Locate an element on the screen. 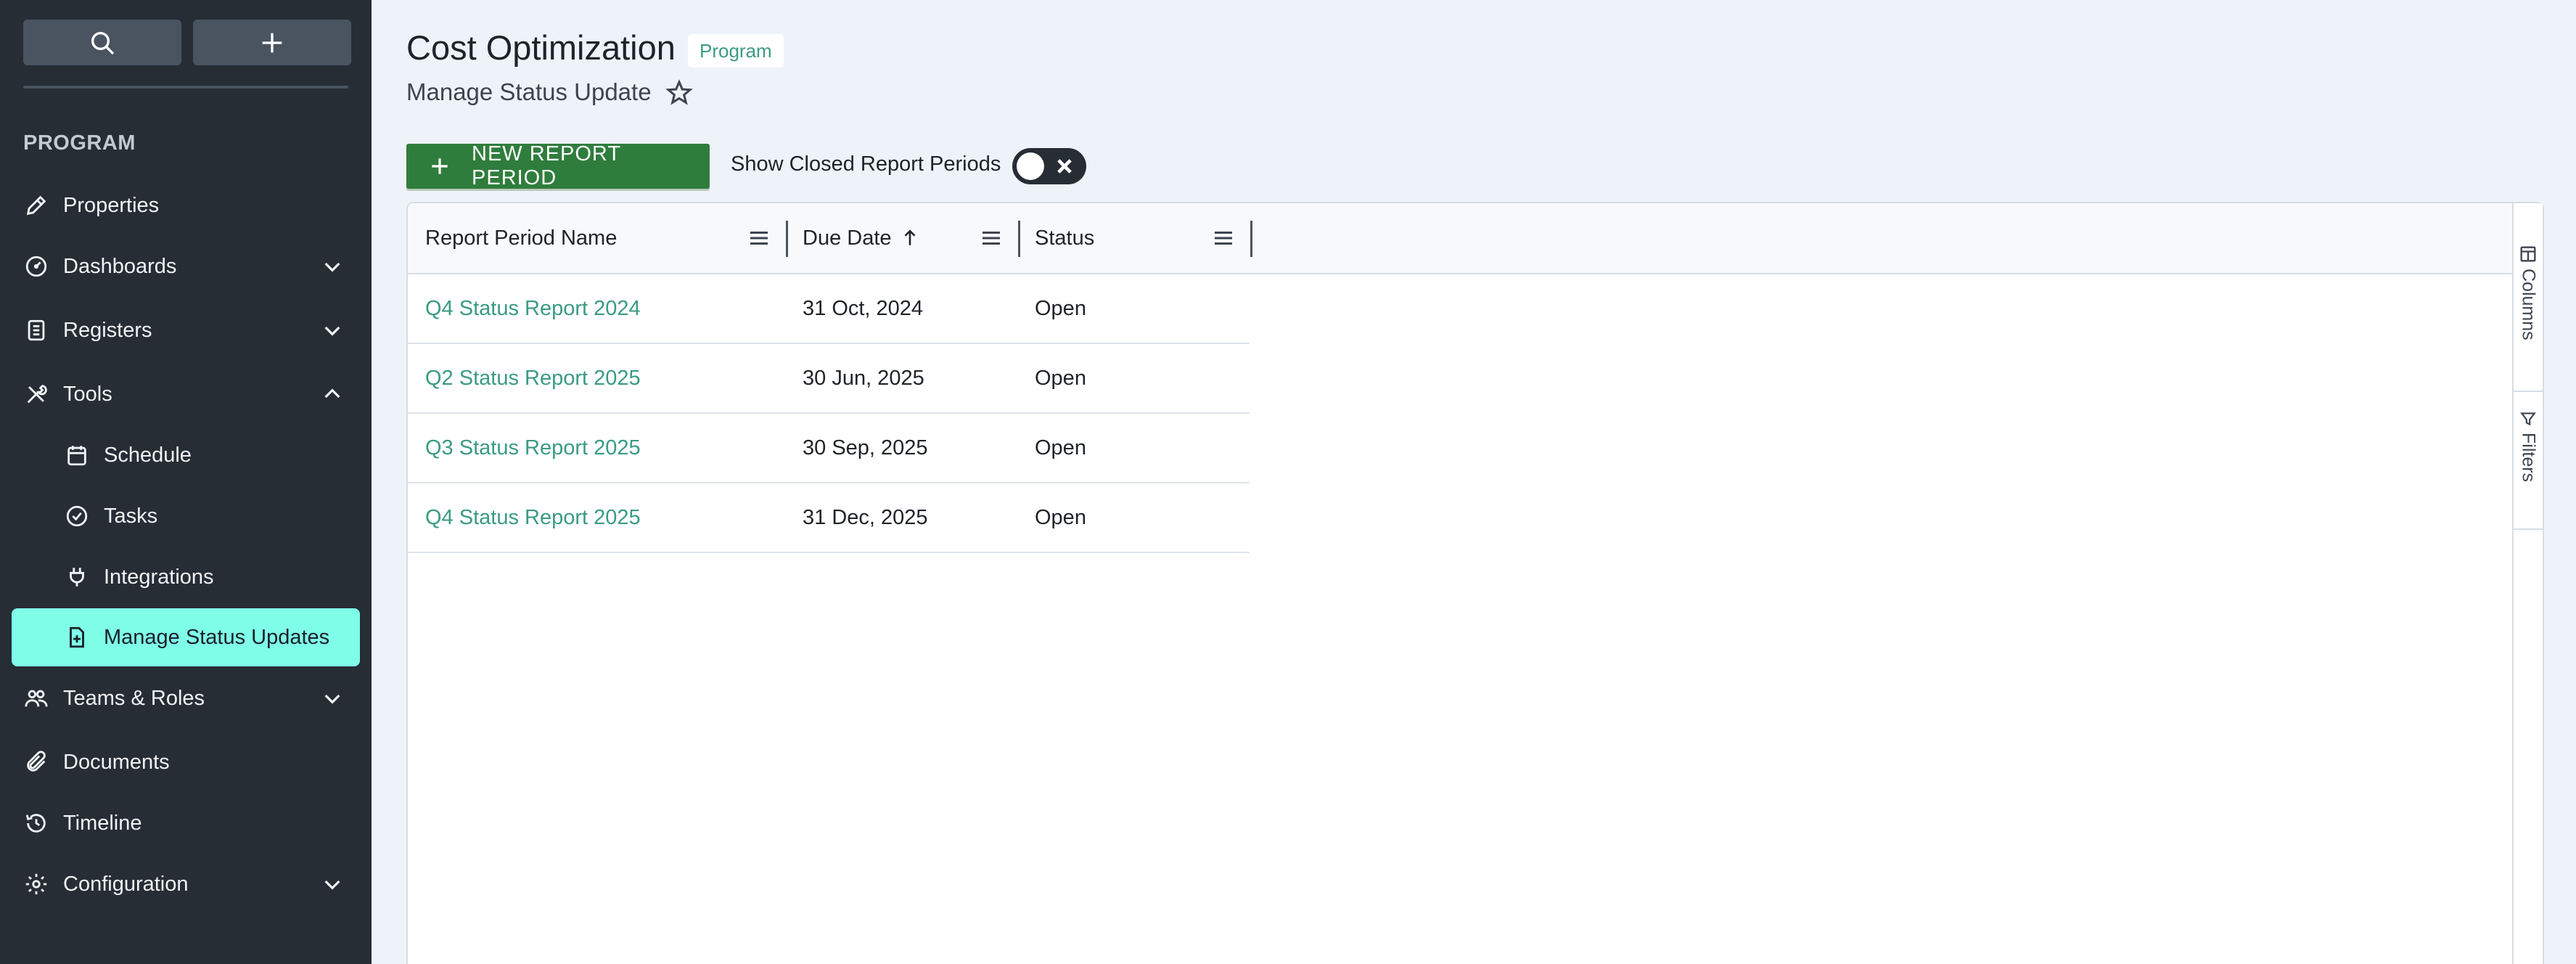 The image size is (2576, 964). sidebar-item-label: Registers is located at coordinates (107, 330).